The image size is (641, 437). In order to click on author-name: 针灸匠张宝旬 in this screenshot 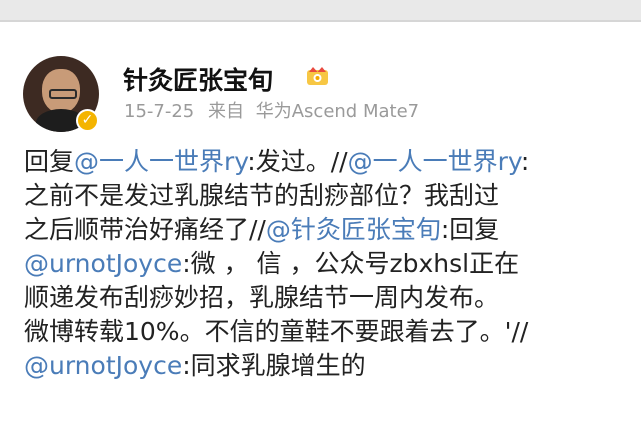, I will do `click(198, 79)`.